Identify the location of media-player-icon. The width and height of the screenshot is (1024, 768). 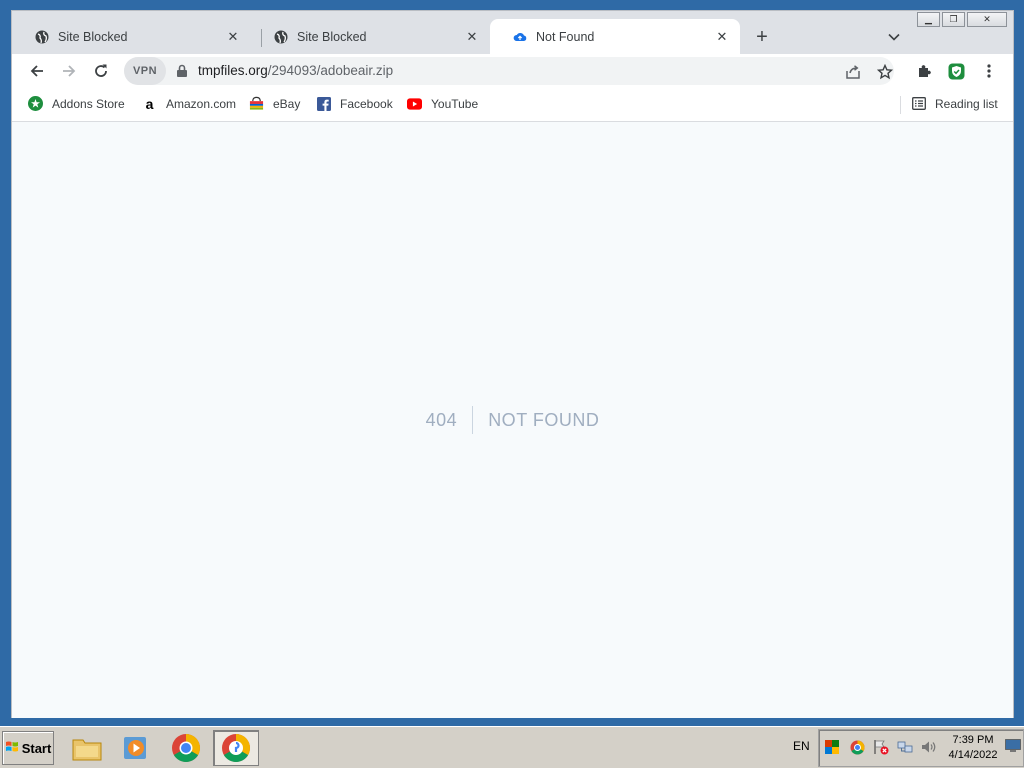
(135, 748).